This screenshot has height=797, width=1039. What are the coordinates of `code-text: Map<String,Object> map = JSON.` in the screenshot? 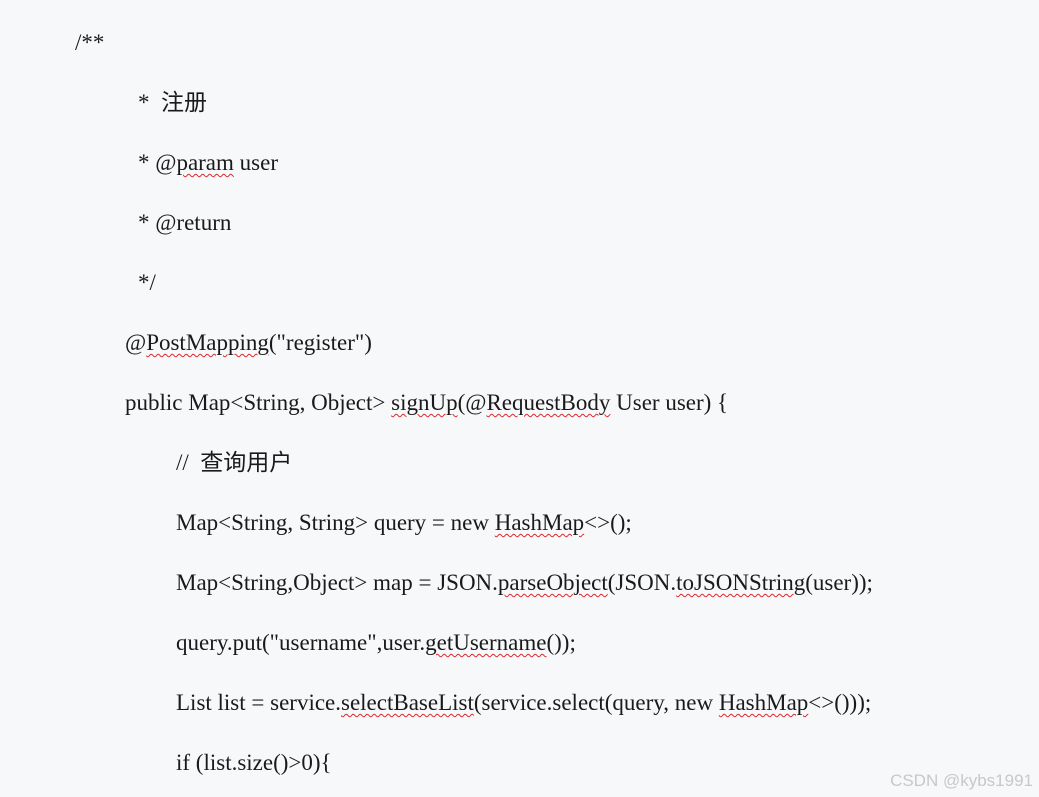 It's located at (337, 582).